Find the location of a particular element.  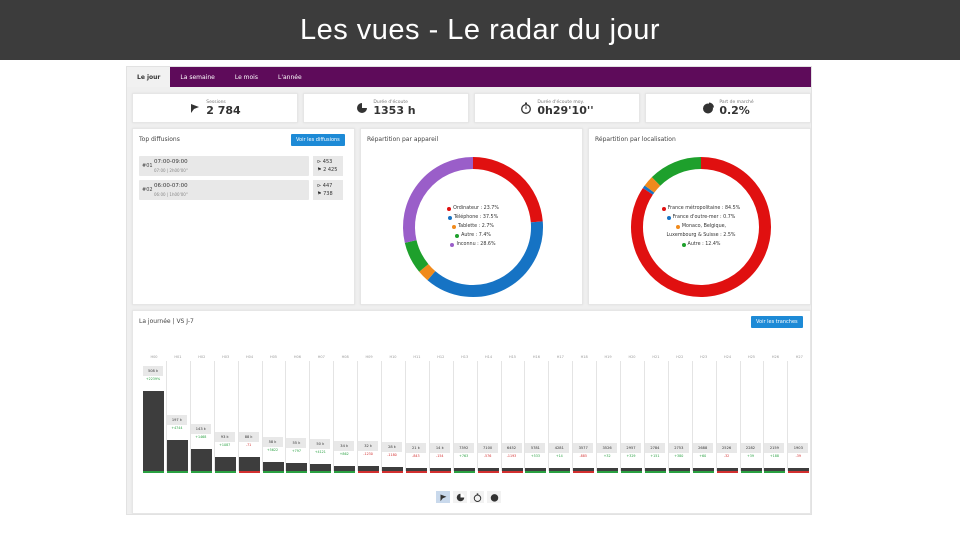

rank: #02 is located at coordinates (147, 190).